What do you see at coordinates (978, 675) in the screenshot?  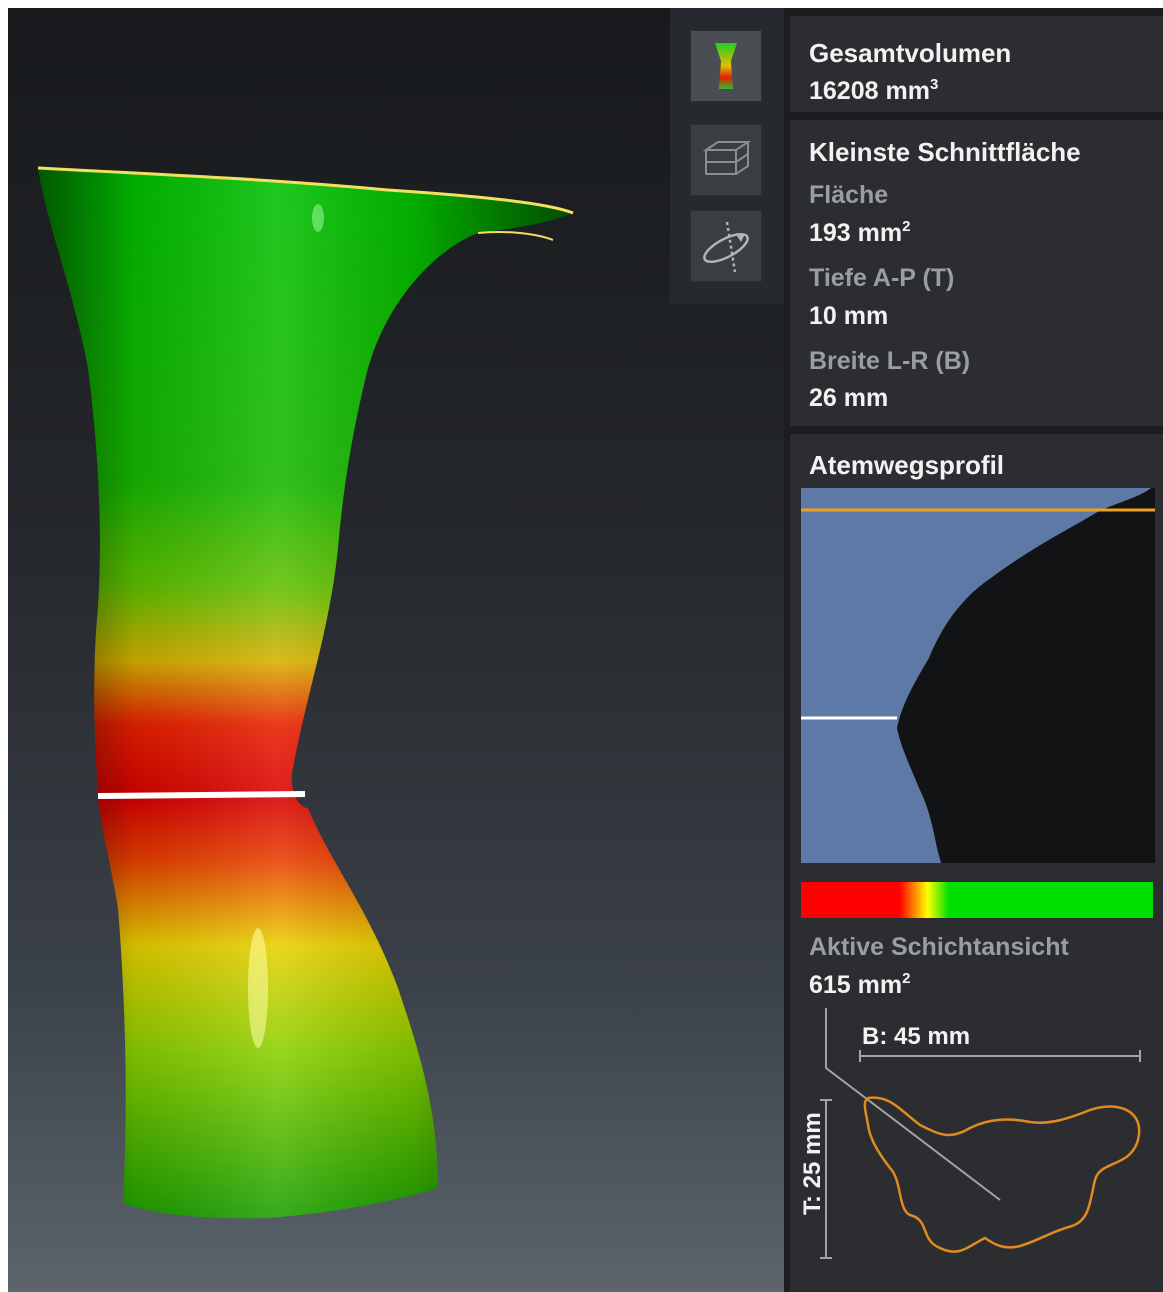 I see `airway-profile-graph` at bounding box center [978, 675].